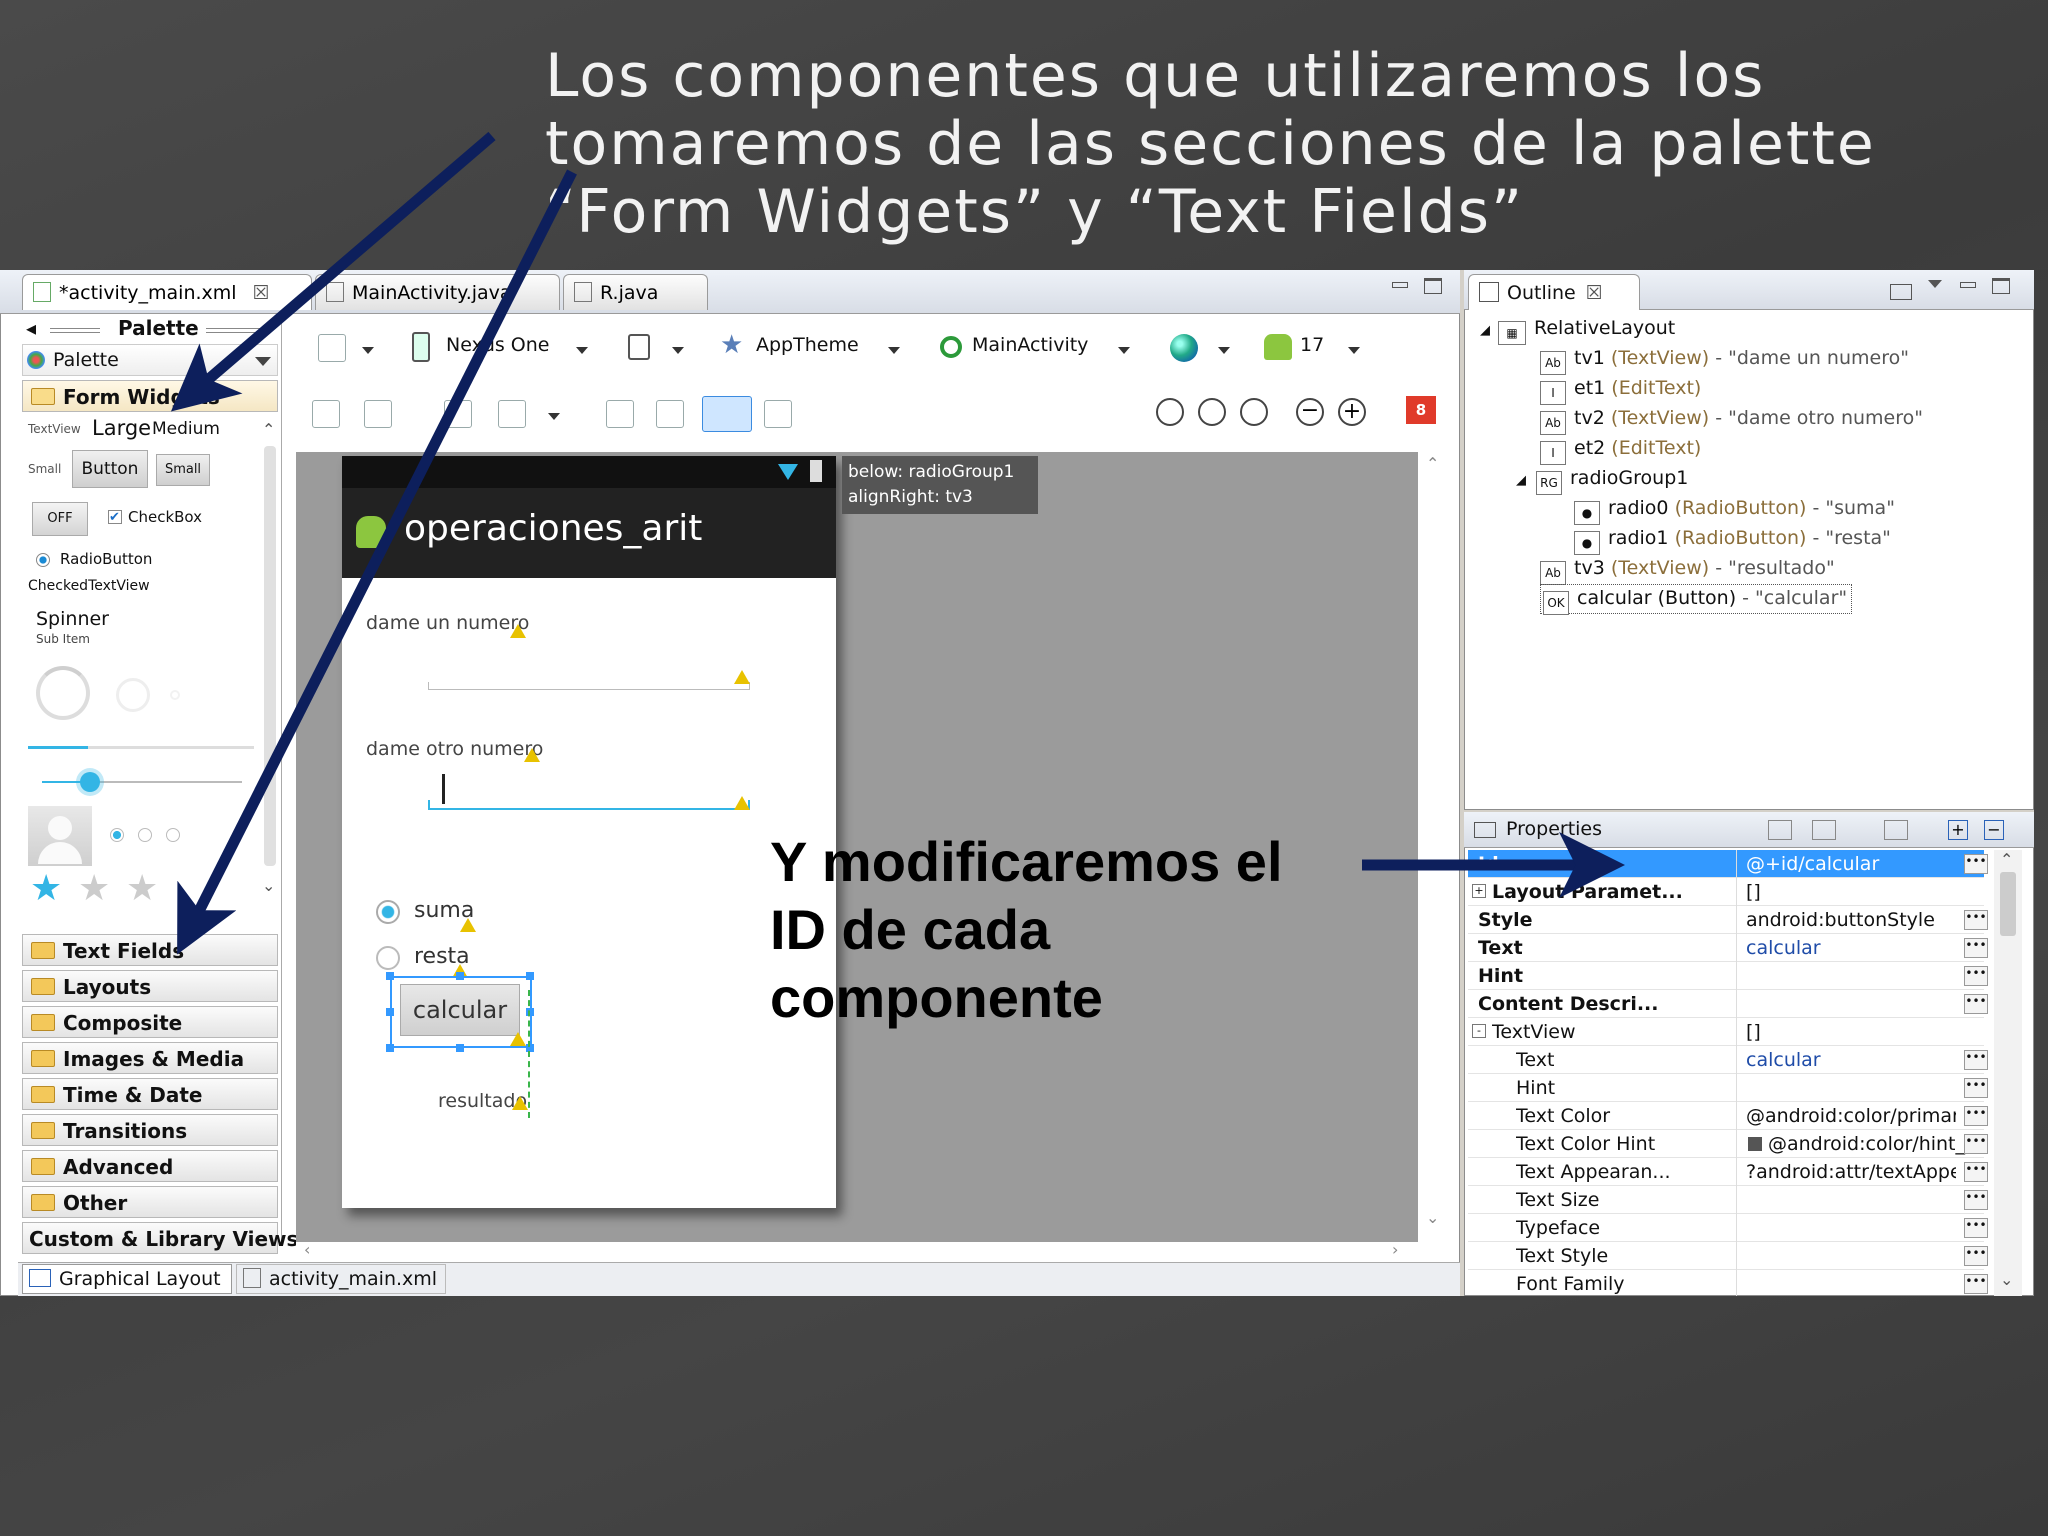 The width and height of the screenshot is (2048, 1536). What do you see at coordinates (377, 562) in the screenshot?
I see `arrow-to-text-fields` at bounding box center [377, 562].